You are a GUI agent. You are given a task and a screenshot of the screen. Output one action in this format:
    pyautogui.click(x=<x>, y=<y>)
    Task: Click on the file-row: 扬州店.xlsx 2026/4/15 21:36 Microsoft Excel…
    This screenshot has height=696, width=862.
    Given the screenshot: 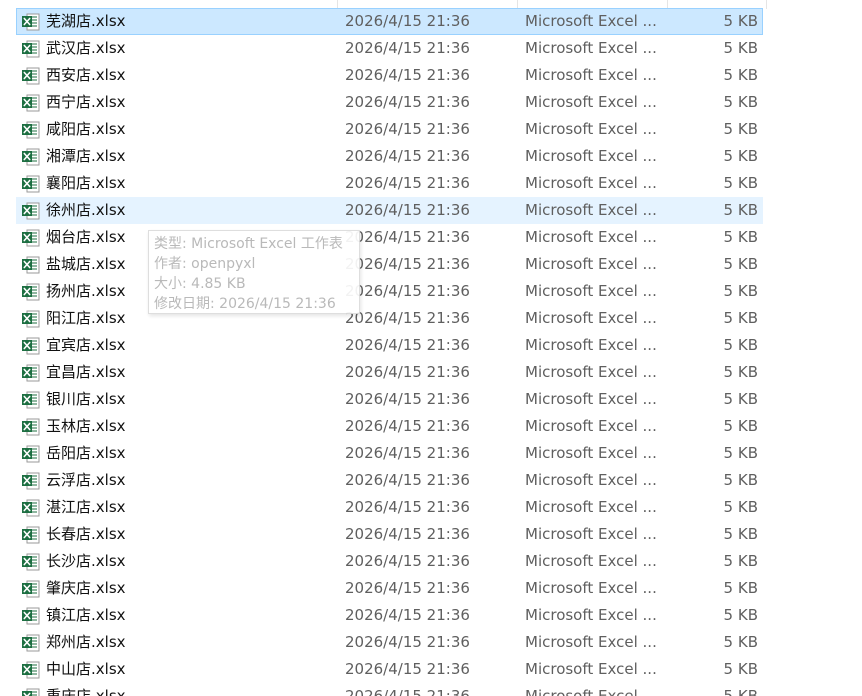 What is the action you would take?
    pyautogui.click(x=389, y=291)
    